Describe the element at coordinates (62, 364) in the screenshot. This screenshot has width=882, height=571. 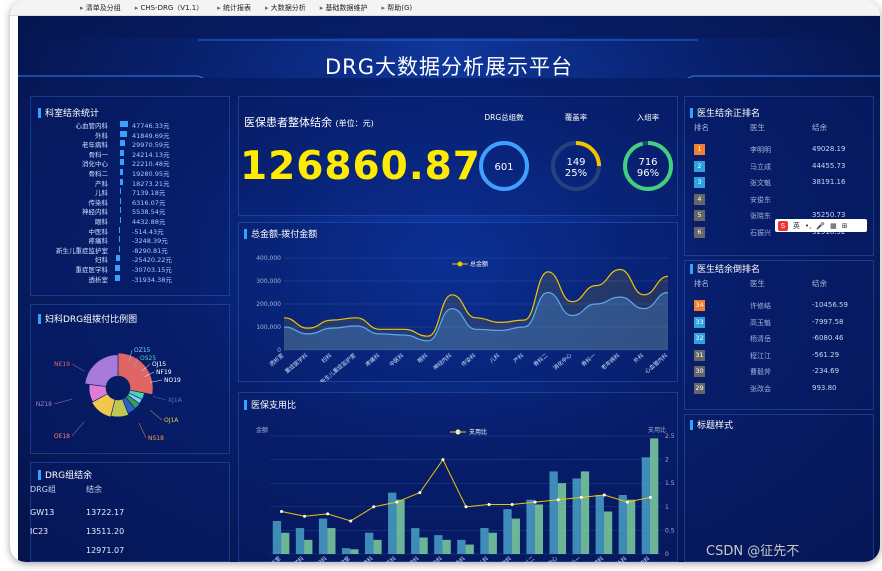
I see `pie-label: NE19` at that location.